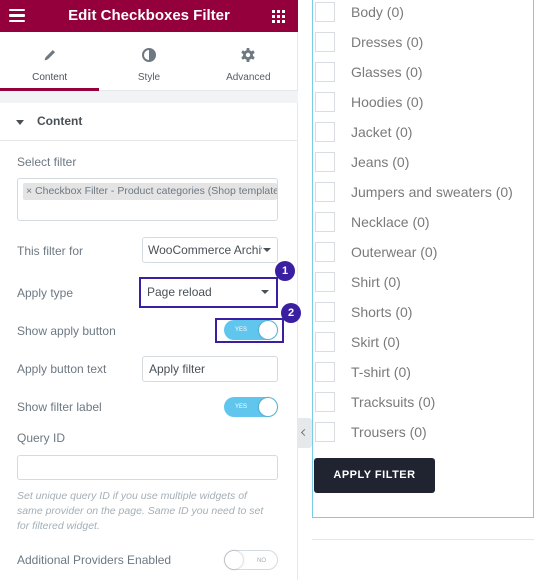 The width and height of the screenshot is (545, 580). What do you see at coordinates (210, 369) in the screenshot?
I see `apply-button-text-input: Apply filter` at bounding box center [210, 369].